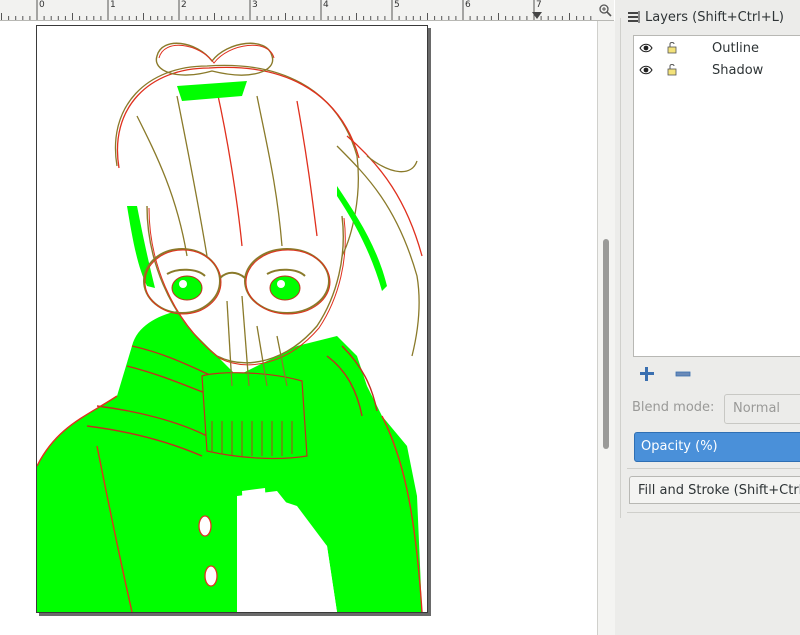 This screenshot has height=635, width=800. What do you see at coordinates (537, 15) in the screenshot?
I see `ruler-cursor-marker-icon` at bounding box center [537, 15].